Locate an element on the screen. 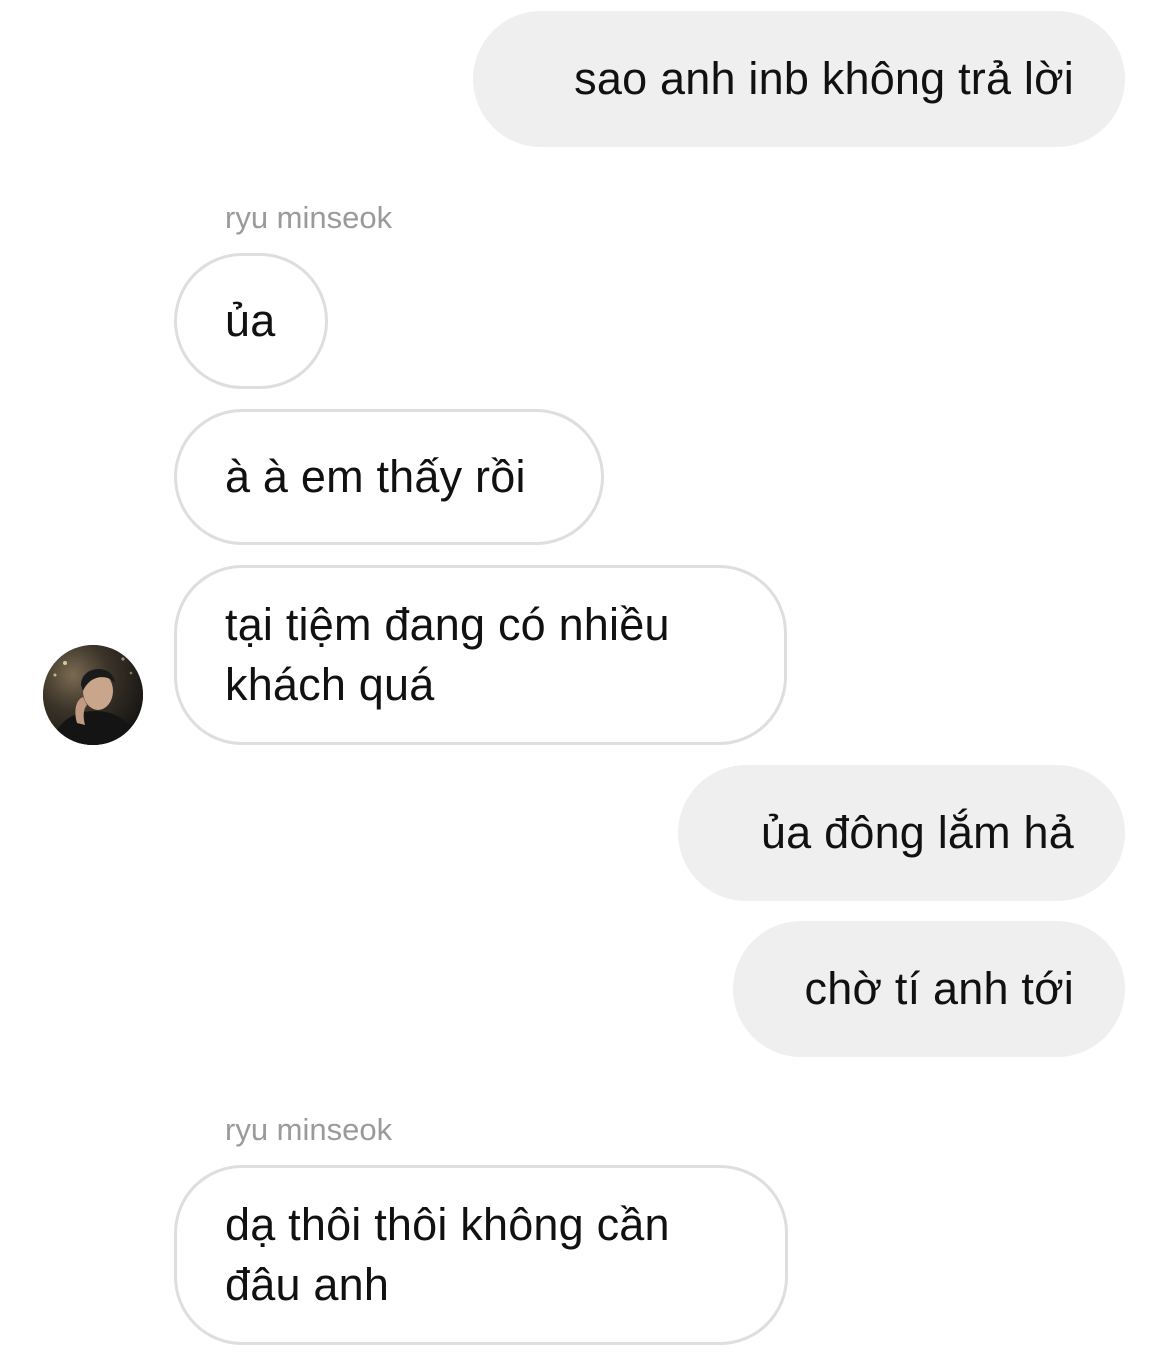 Image resolution: width=1169 pixels, height=1358 pixels. message-text: sao anh inb không trả lời is located at coordinates (824, 78).